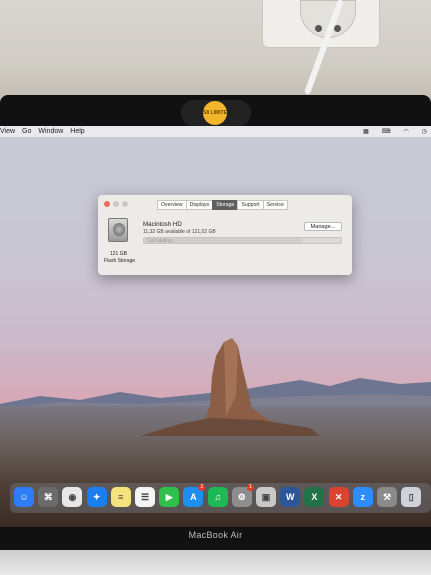 The height and width of the screenshot is (575, 431). I want to click on menu-go: Go, so click(26, 131).